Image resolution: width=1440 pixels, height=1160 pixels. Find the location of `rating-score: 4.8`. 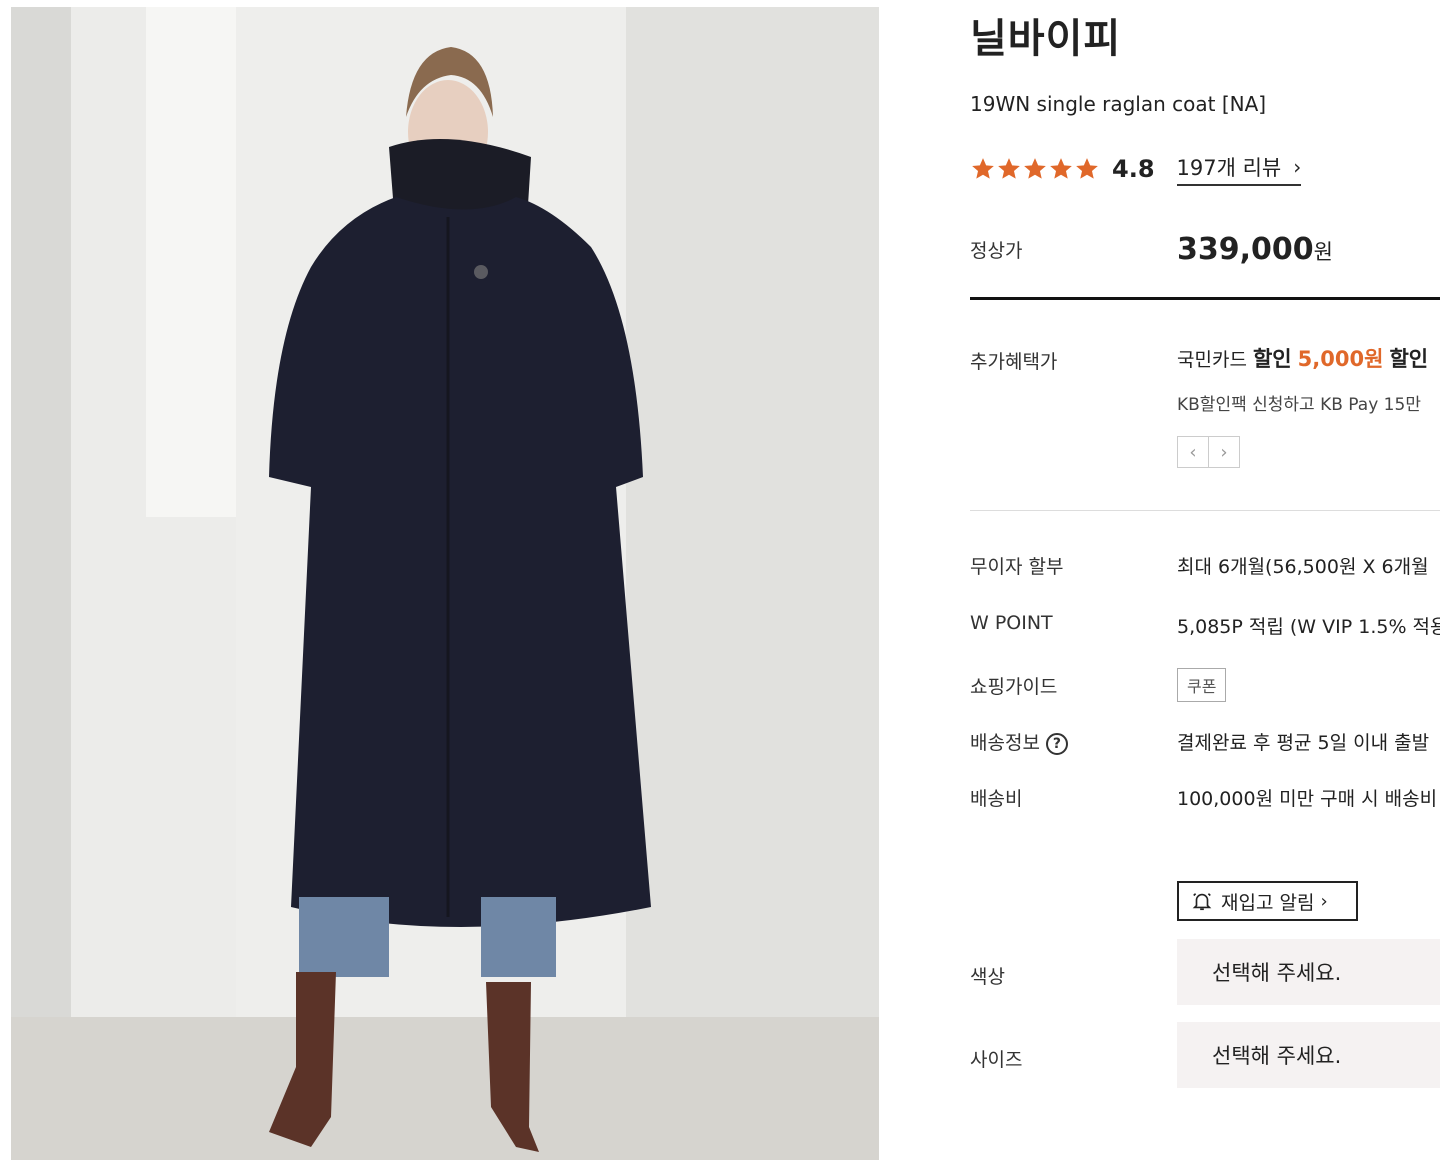

rating-score: 4.8 is located at coordinates (1133, 169).